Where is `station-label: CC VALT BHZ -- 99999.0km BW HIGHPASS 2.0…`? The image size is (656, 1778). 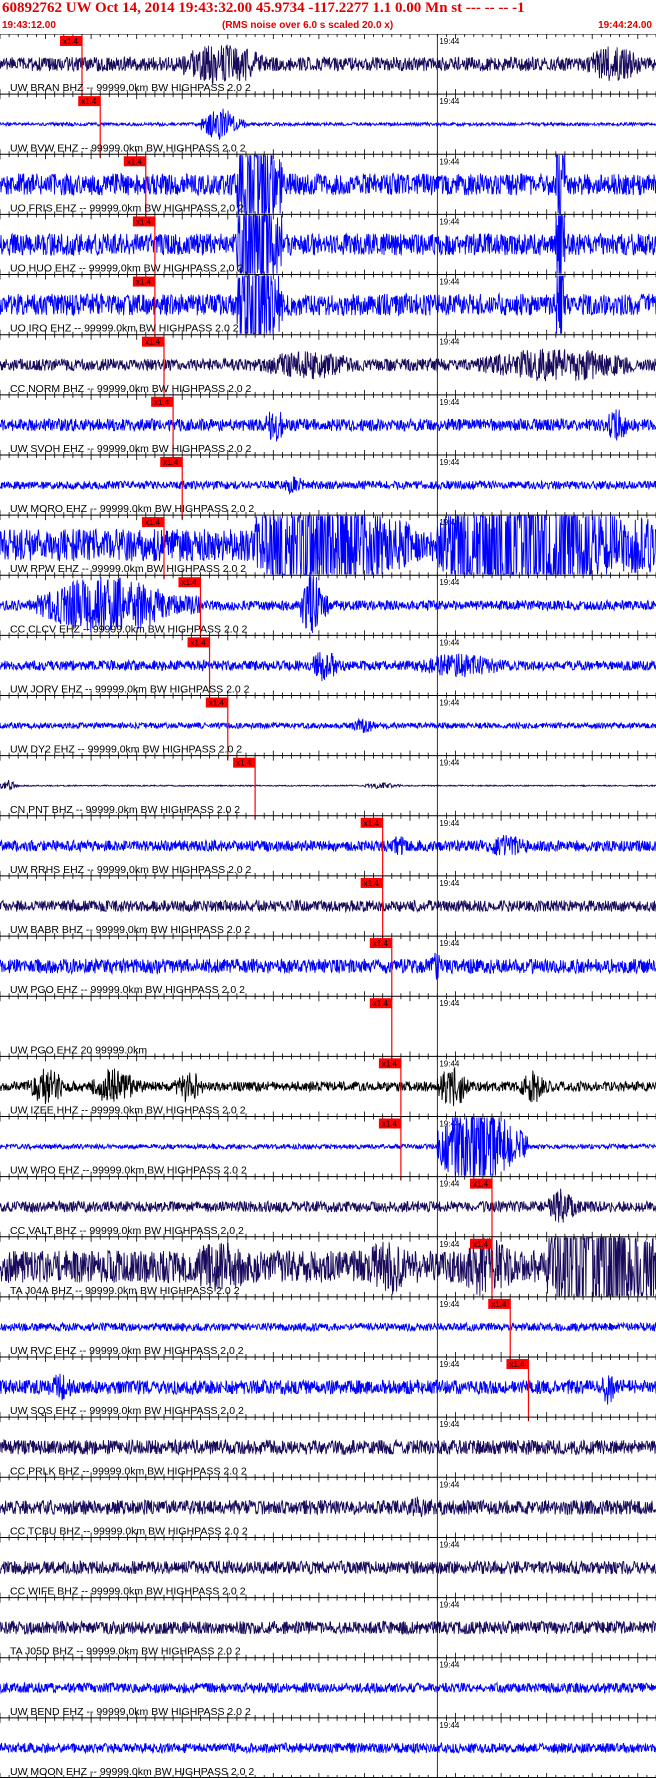 station-label: CC VALT BHZ -- 99999.0km BW HIGHPASS 2.0… is located at coordinates (127, 1231).